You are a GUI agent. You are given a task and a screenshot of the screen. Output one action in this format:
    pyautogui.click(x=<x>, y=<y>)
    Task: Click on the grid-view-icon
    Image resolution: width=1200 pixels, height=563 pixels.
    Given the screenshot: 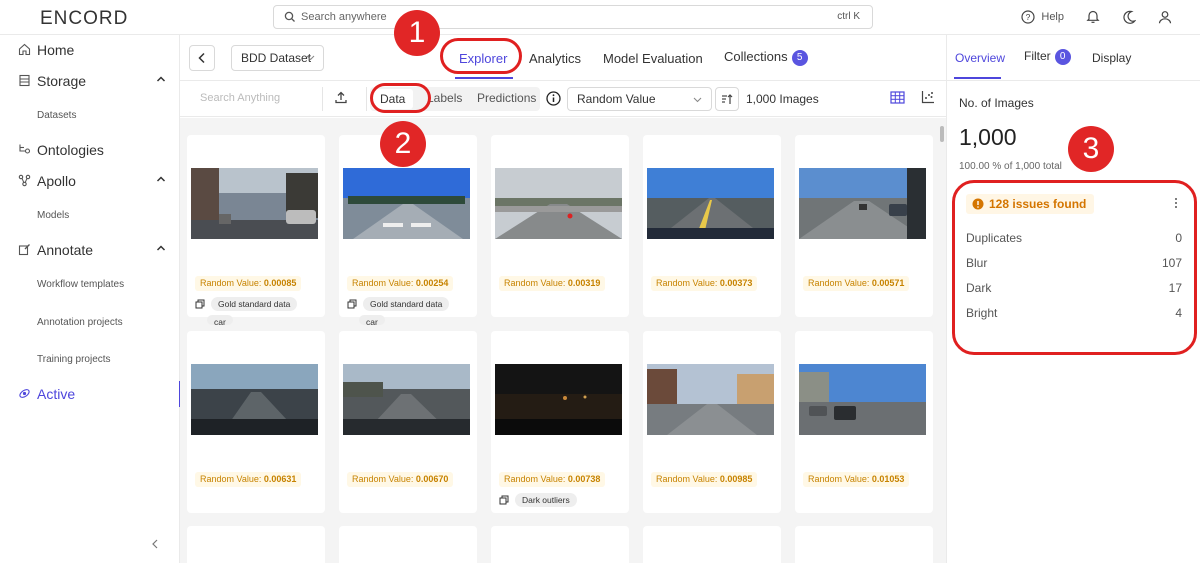 What is the action you would take?
    pyautogui.click(x=897, y=97)
    